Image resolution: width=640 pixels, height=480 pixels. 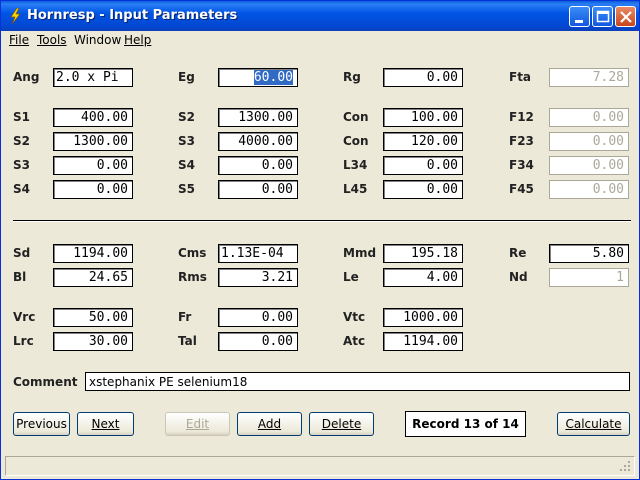 I want to click on nd-field: 1, so click(x=589, y=277).